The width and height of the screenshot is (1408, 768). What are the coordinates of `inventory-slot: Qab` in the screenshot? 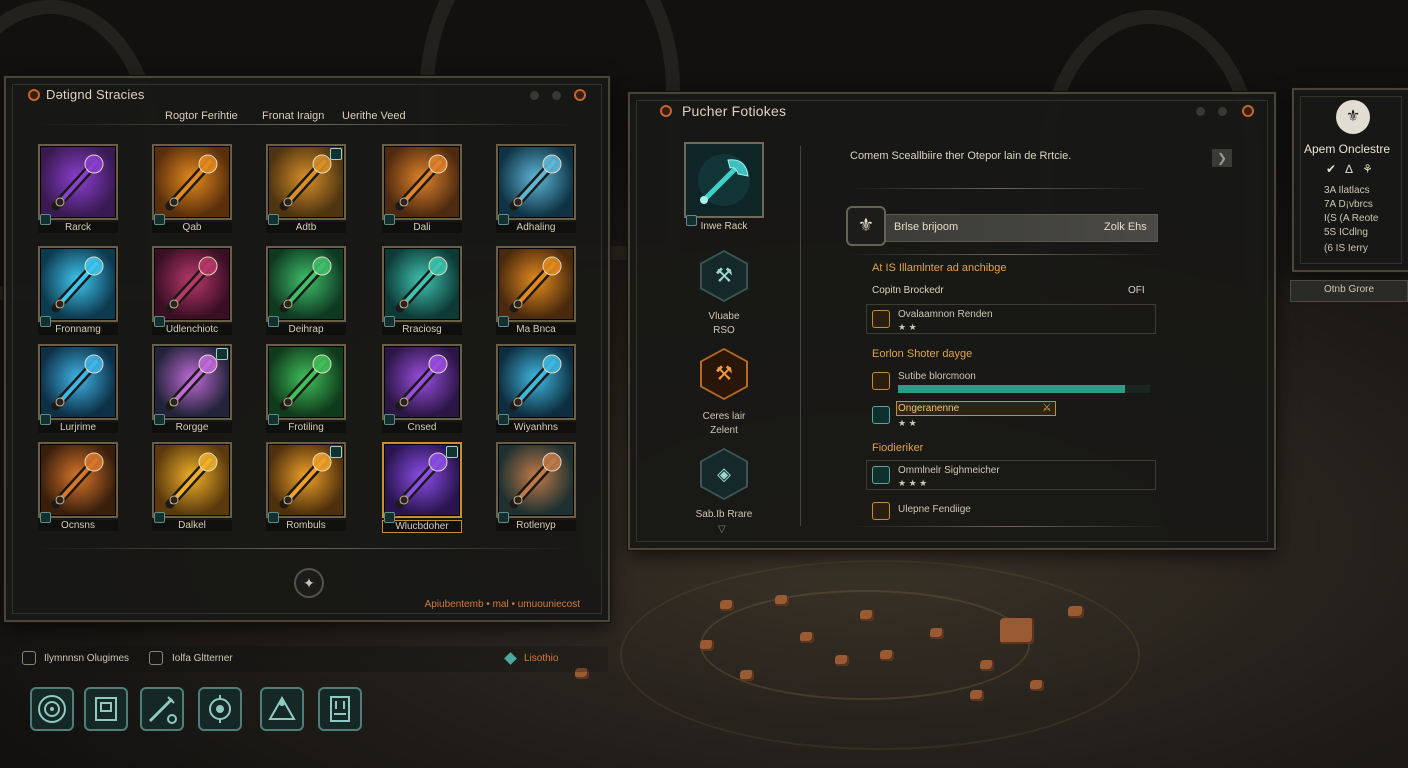 It's located at (192, 190).